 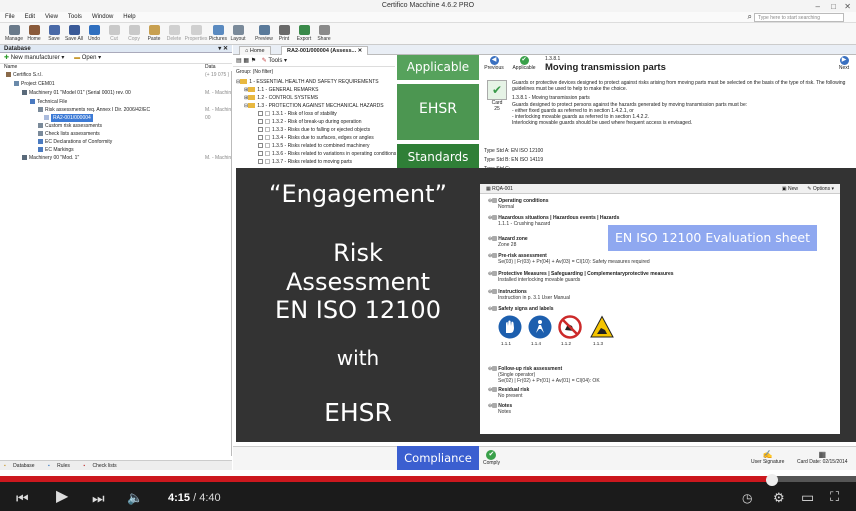 What do you see at coordinates (154, 34) in the screenshot?
I see `paste-button: Paste` at bounding box center [154, 34].